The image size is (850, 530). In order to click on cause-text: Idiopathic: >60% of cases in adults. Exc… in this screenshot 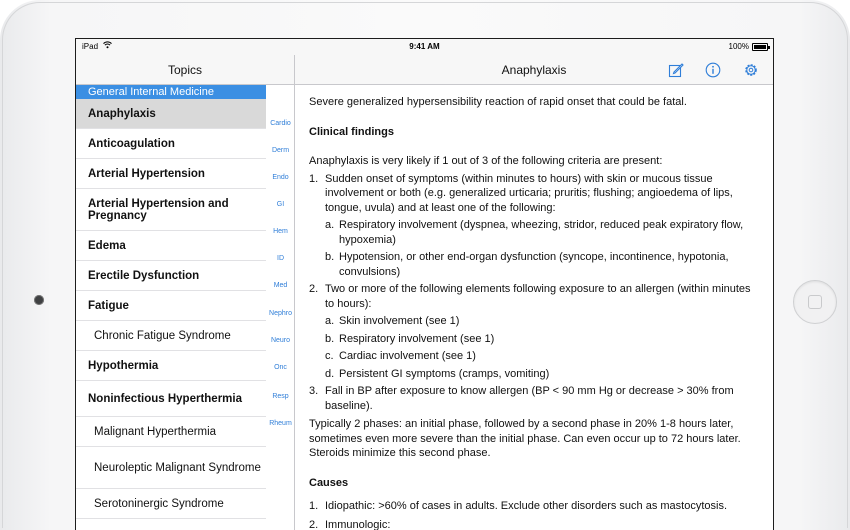, I will do `click(526, 506)`.